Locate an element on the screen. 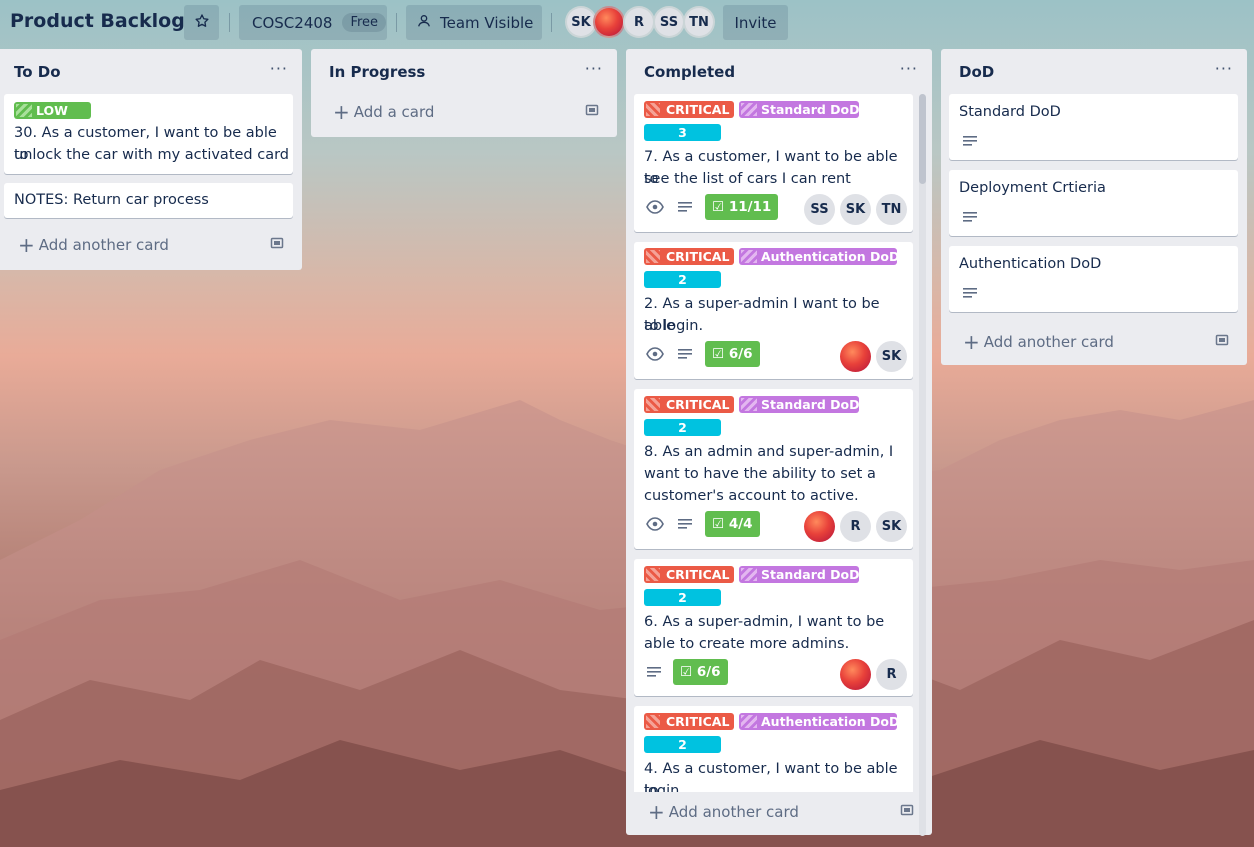 The height and width of the screenshot is (847, 1254). card-title: NOTES: Return car process is located at coordinates (111, 200).